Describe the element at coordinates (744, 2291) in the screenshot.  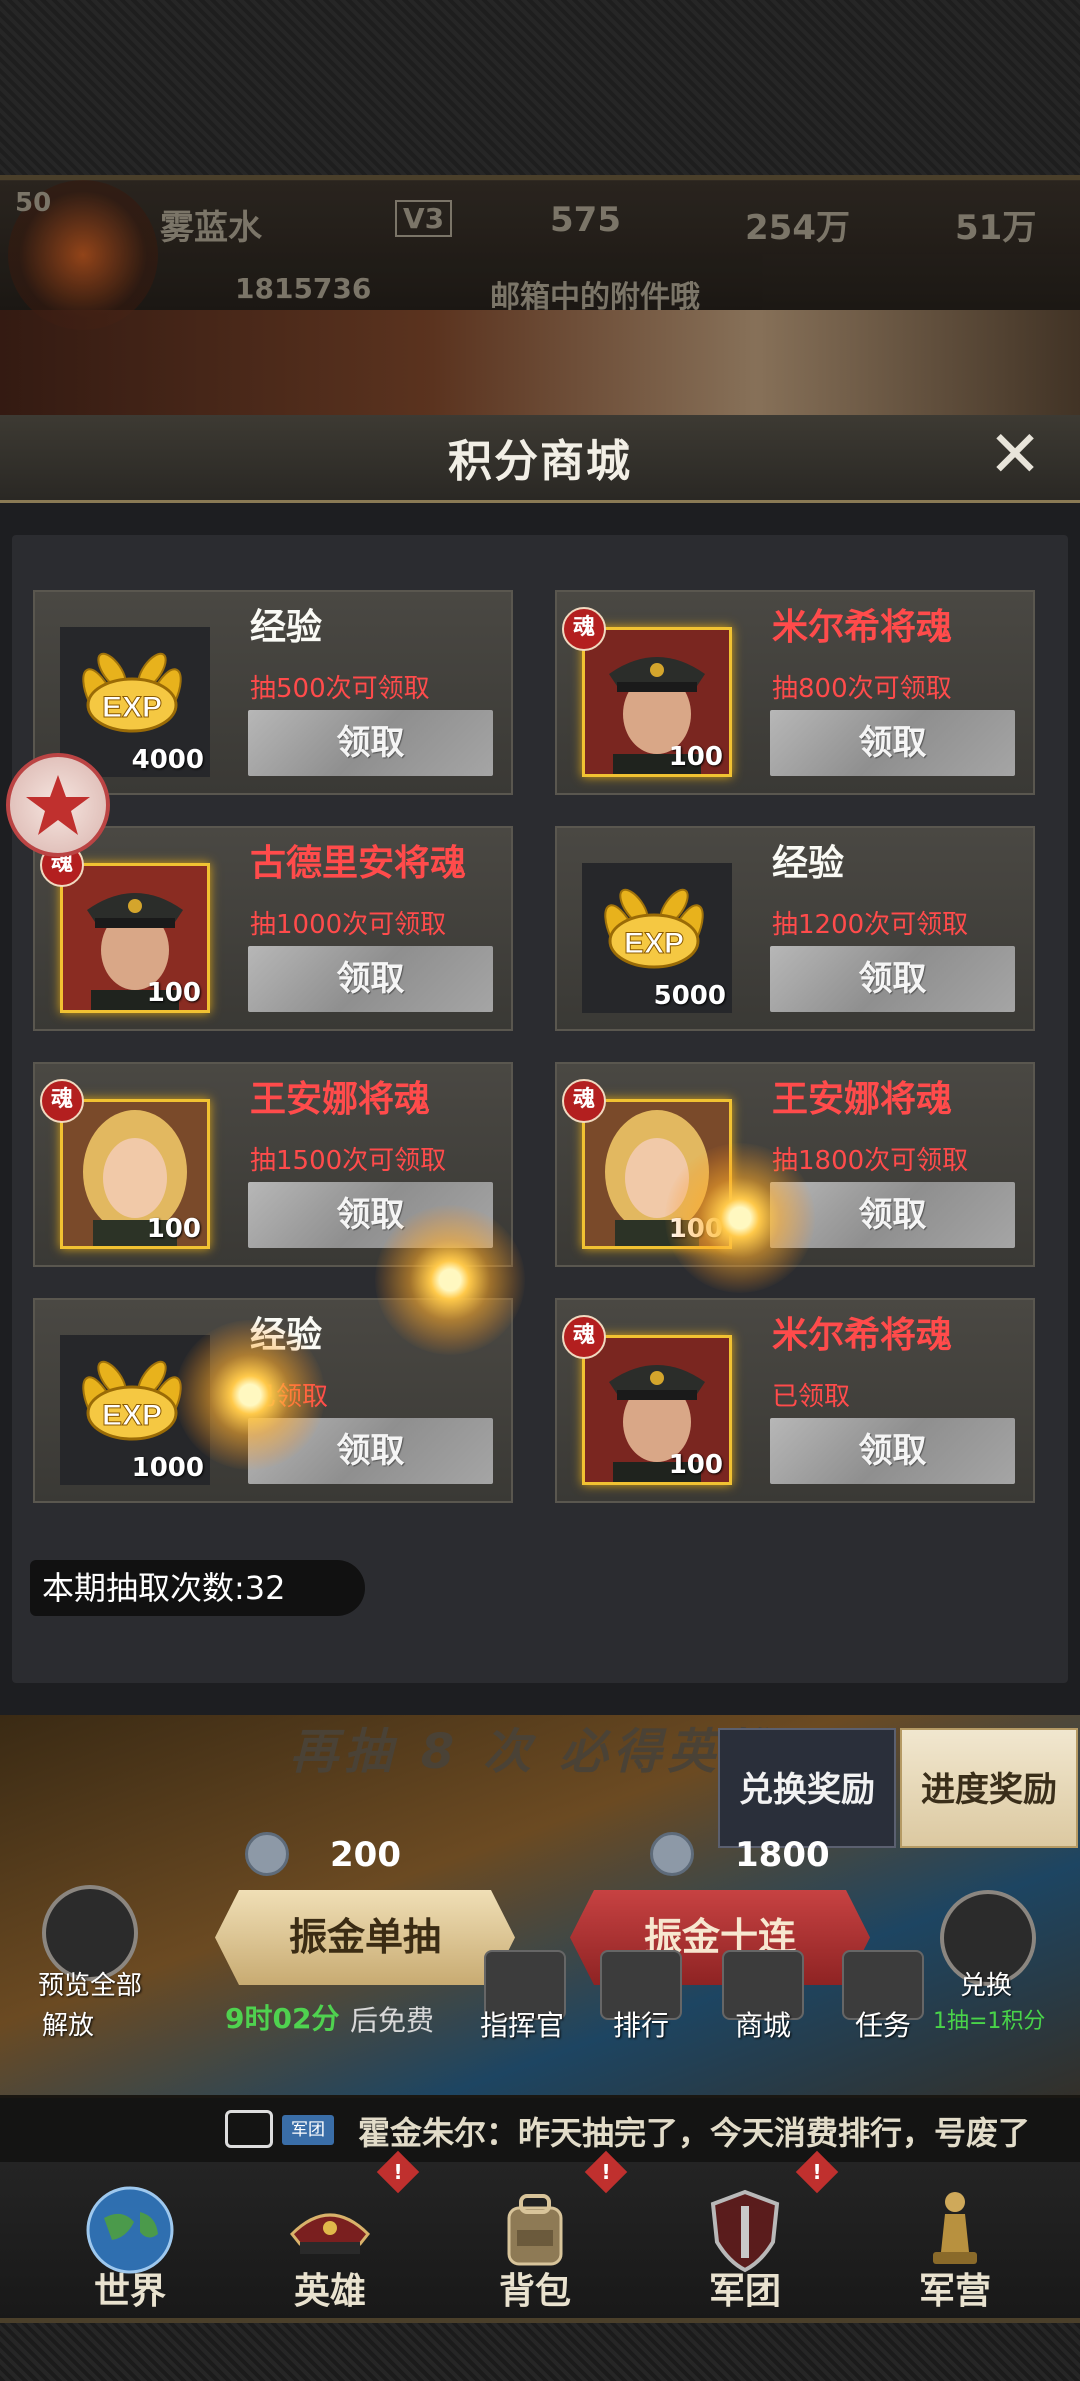
I see `nav-label: 军团` at that location.